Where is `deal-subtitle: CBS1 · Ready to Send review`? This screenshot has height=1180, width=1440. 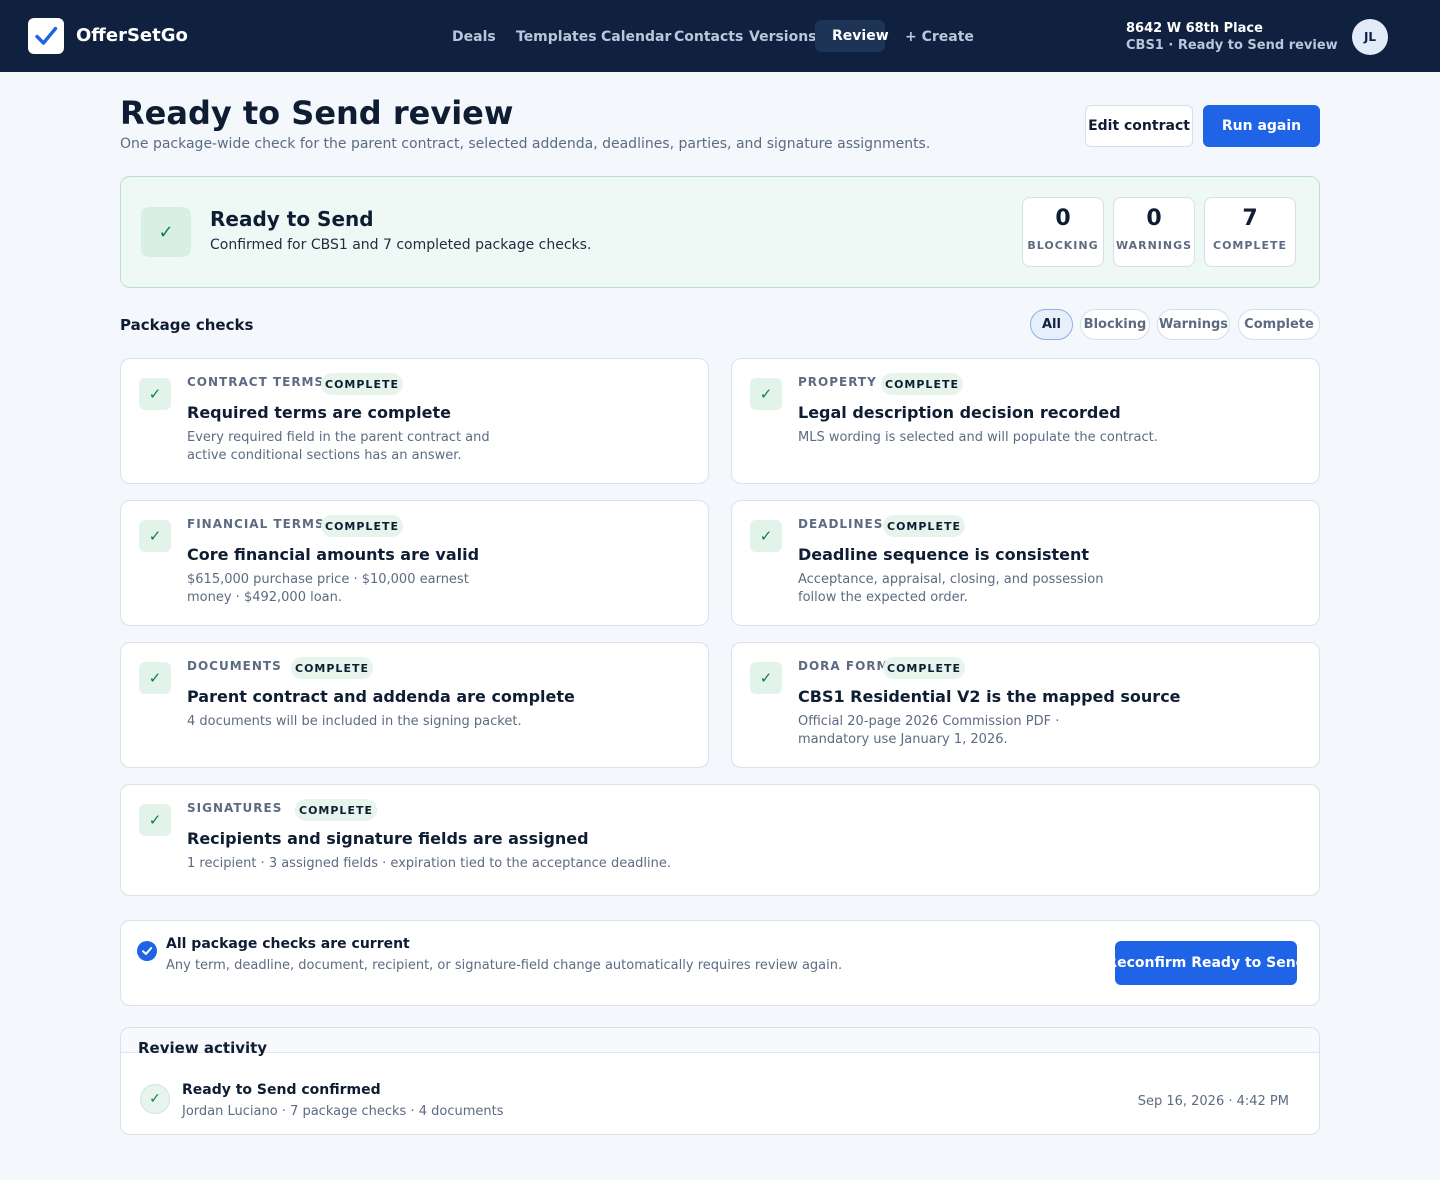 deal-subtitle: CBS1 · Ready to Send review is located at coordinates (1232, 45).